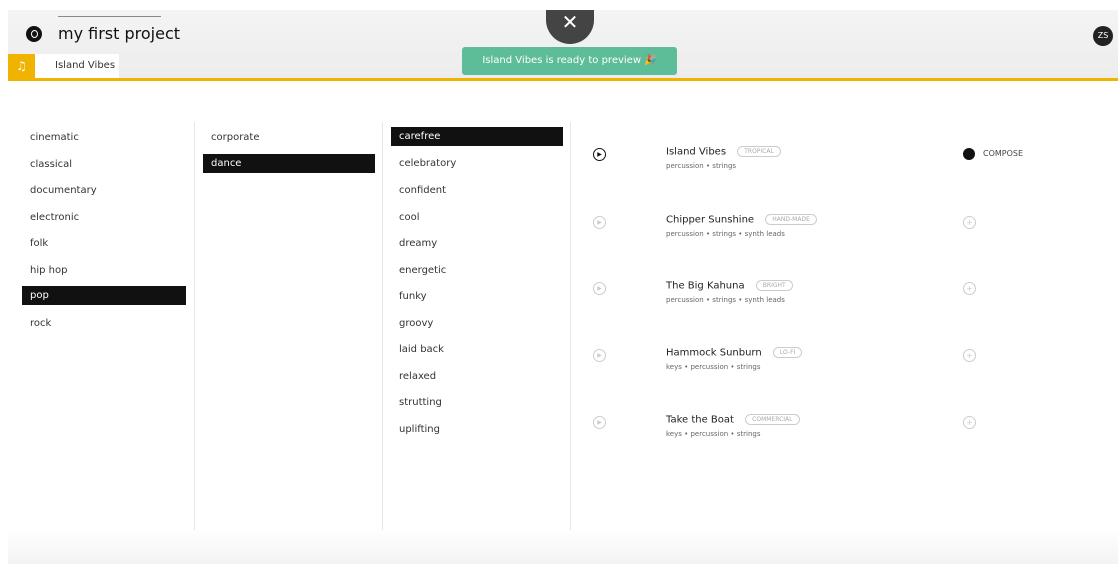 This screenshot has width=1118, height=564. Describe the element at coordinates (473, 429) in the screenshot. I see `mood-item: uplifting` at that location.